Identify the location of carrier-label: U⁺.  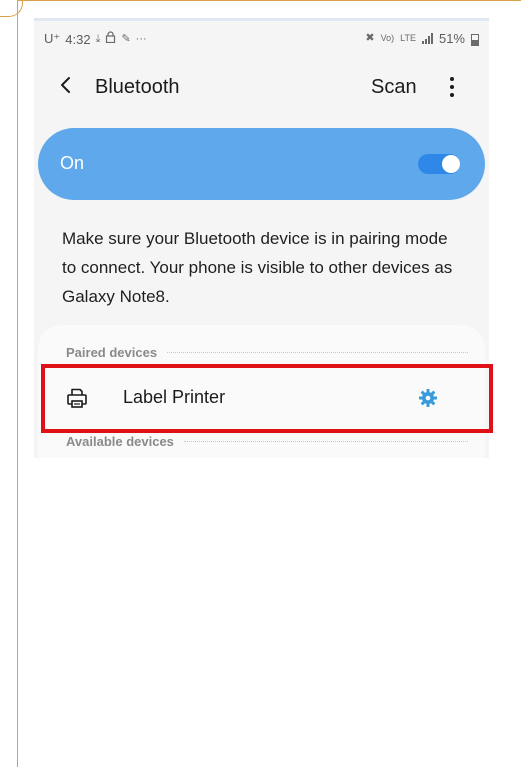
(52, 38).